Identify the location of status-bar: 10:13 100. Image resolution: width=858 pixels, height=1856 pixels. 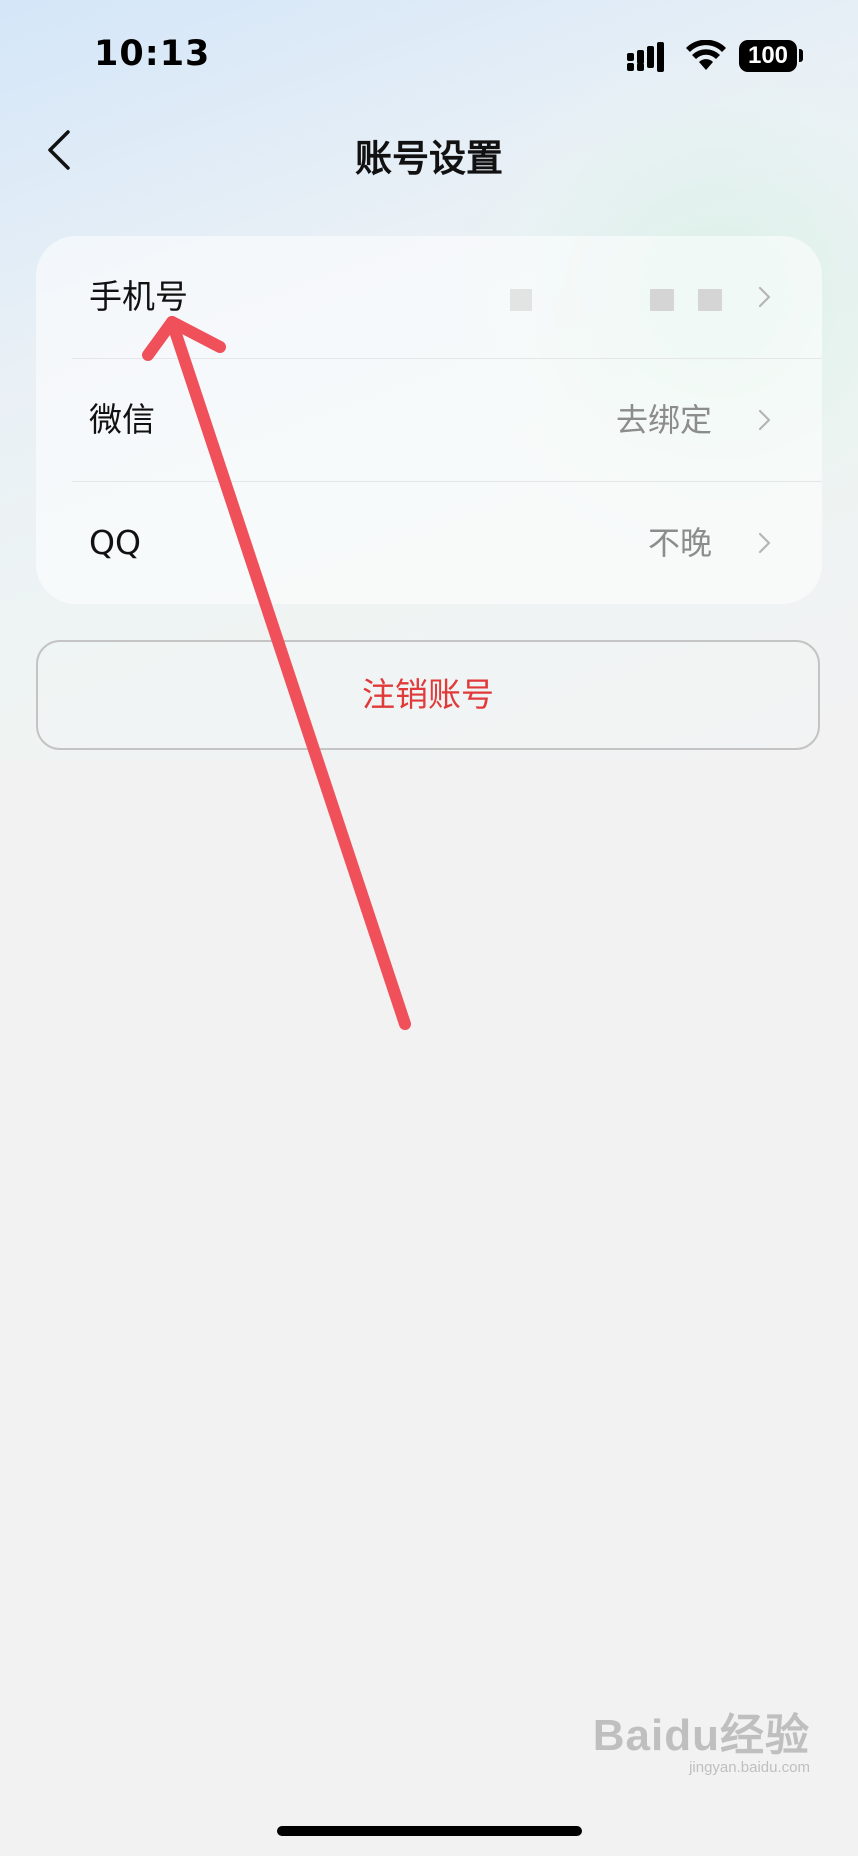
(429, 55).